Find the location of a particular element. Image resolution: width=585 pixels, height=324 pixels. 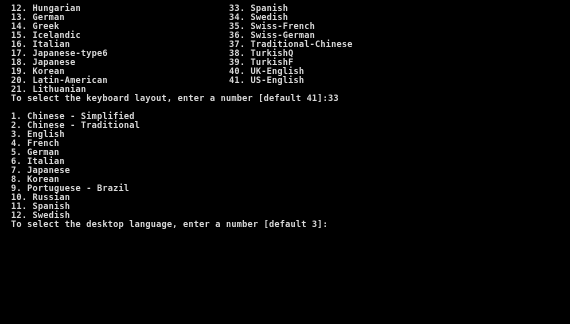

desktop-language-option: 3. English is located at coordinates (38, 135).